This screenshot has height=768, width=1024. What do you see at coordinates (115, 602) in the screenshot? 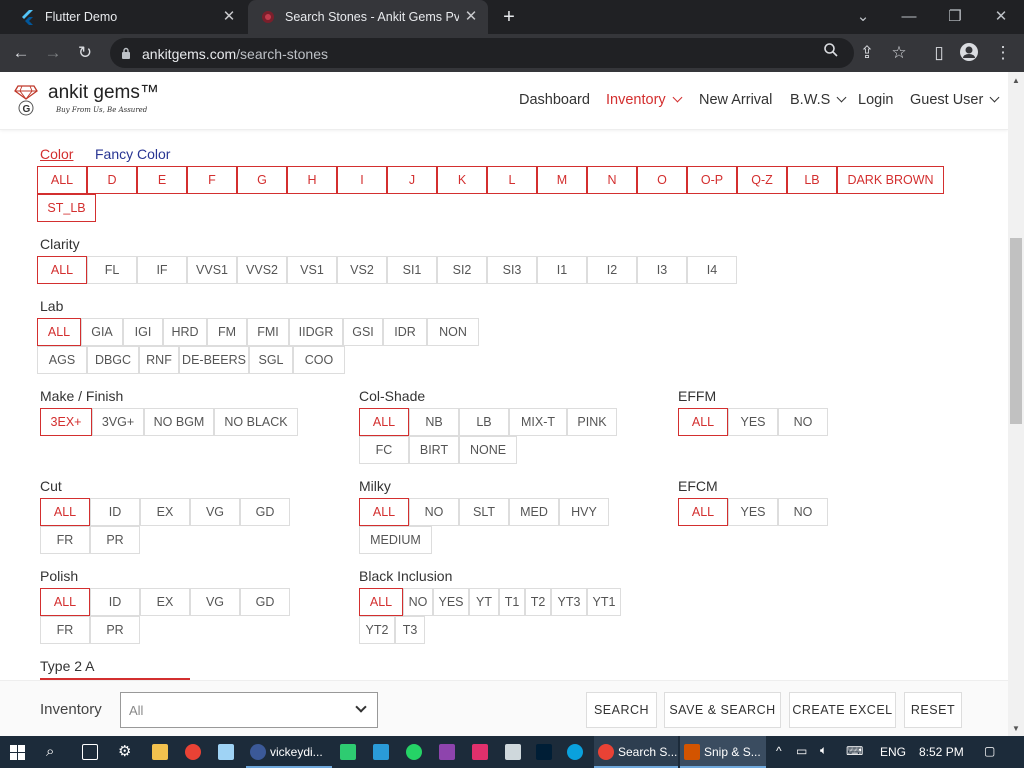
I see `polish-option-id: ID` at bounding box center [115, 602].